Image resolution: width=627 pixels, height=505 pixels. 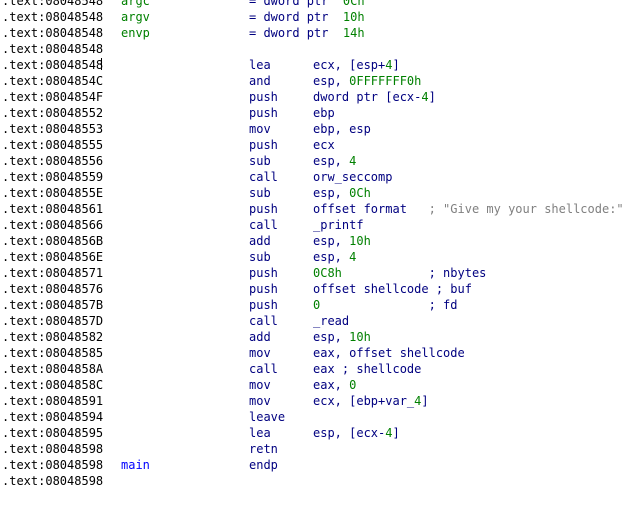 I want to click on listing-line: .text:08048594 leave, so click(x=313, y=417).